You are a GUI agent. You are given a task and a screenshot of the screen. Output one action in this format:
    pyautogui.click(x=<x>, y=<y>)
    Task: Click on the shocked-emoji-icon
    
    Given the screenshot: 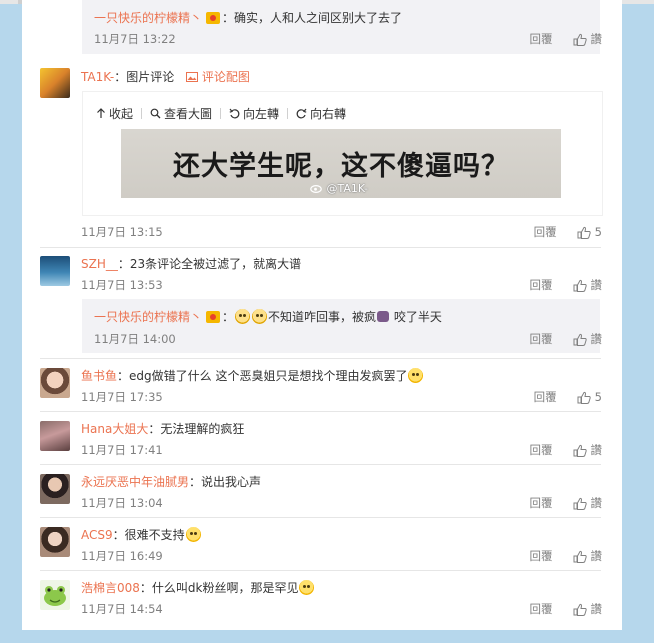 What is the action you would take?
    pyautogui.click(x=193, y=534)
    